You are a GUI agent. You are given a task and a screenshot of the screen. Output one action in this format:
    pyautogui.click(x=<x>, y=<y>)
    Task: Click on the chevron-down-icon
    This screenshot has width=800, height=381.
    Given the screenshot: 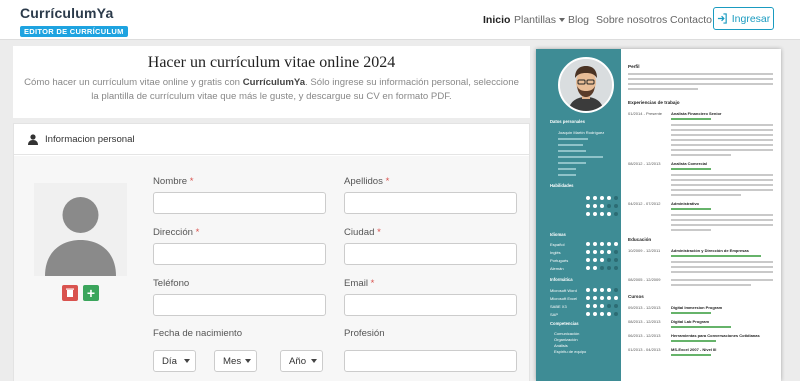 What is the action you would take?
    pyautogui.click(x=562, y=20)
    